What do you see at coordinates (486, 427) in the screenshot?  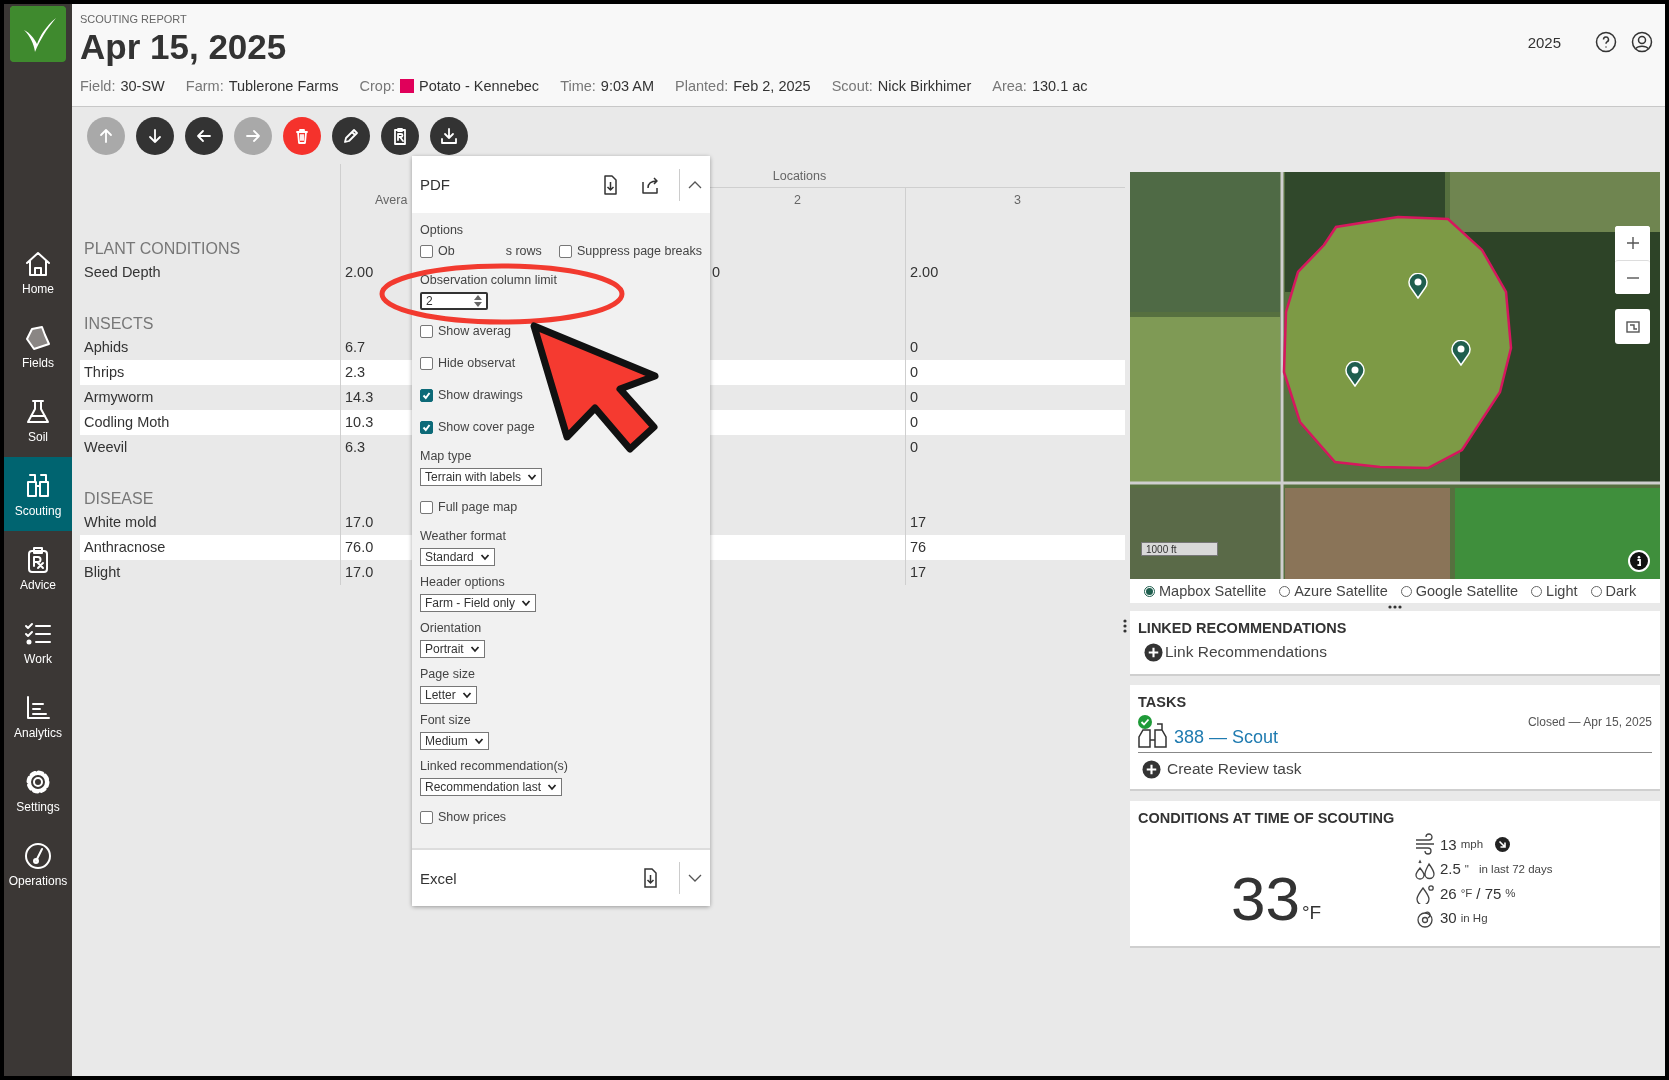 I see `checkbox-label: Show cover page` at bounding box center [486, 427].